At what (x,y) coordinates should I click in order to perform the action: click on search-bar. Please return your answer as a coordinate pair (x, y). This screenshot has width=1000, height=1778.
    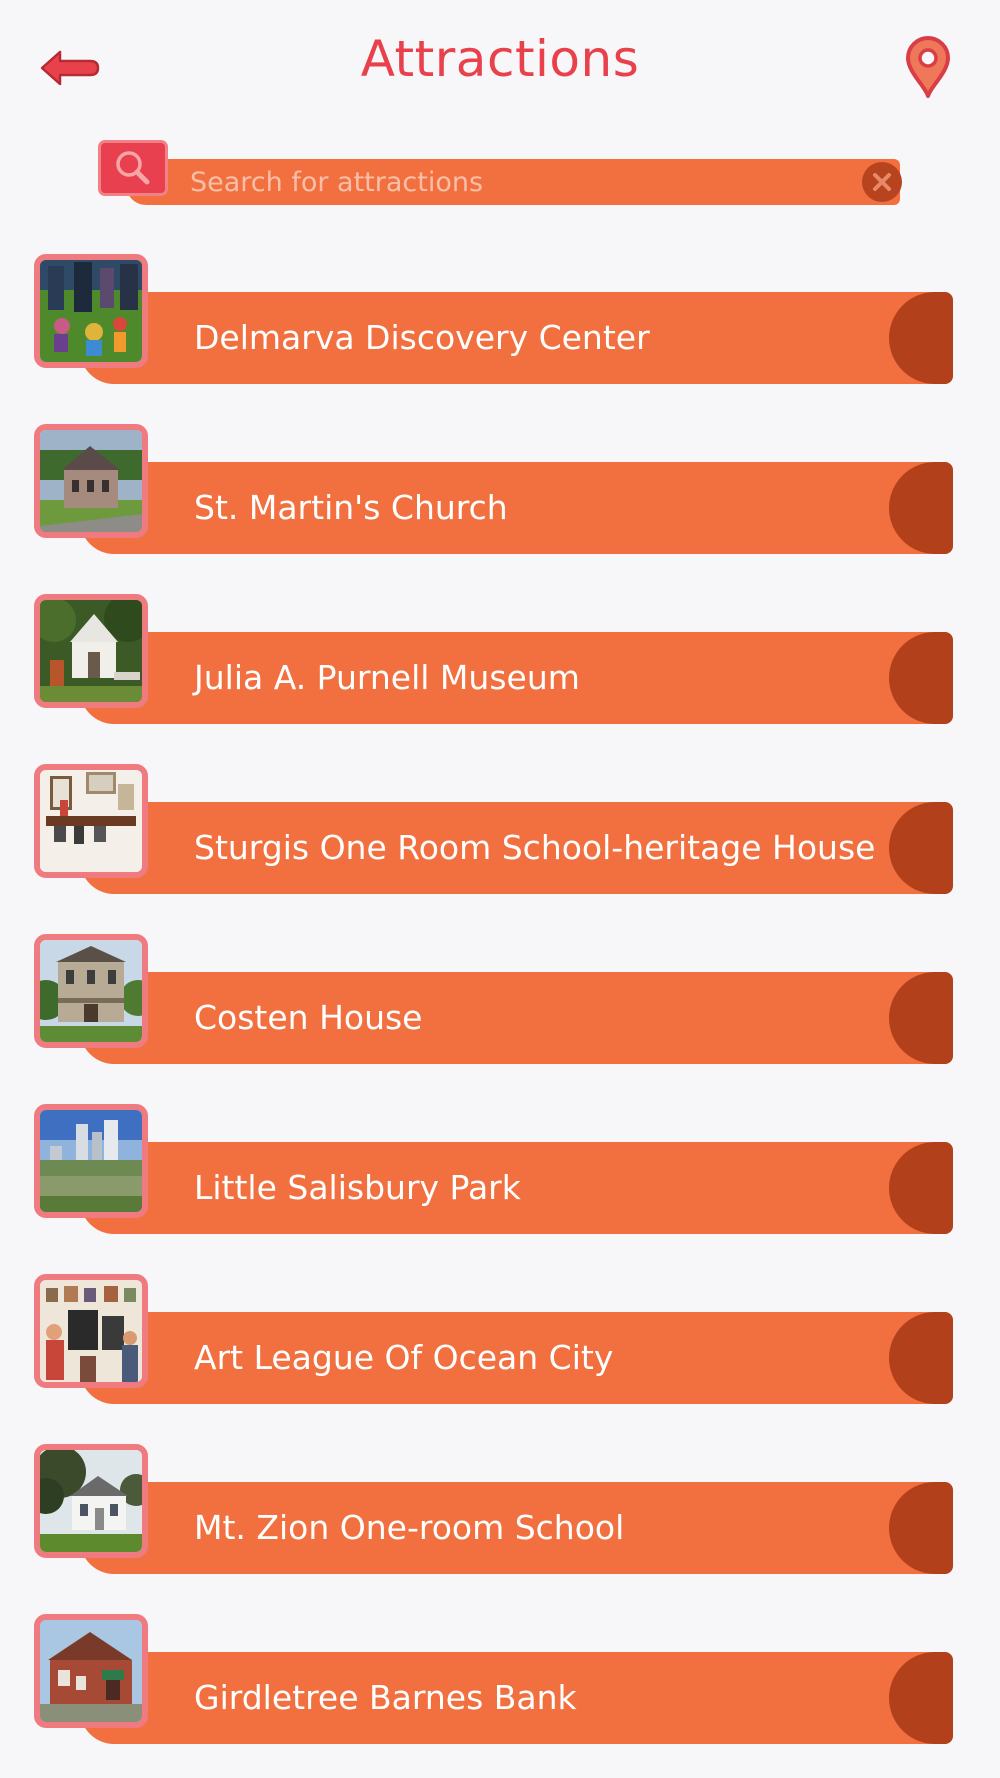
    Looking at the image, I should click on (500, 174).